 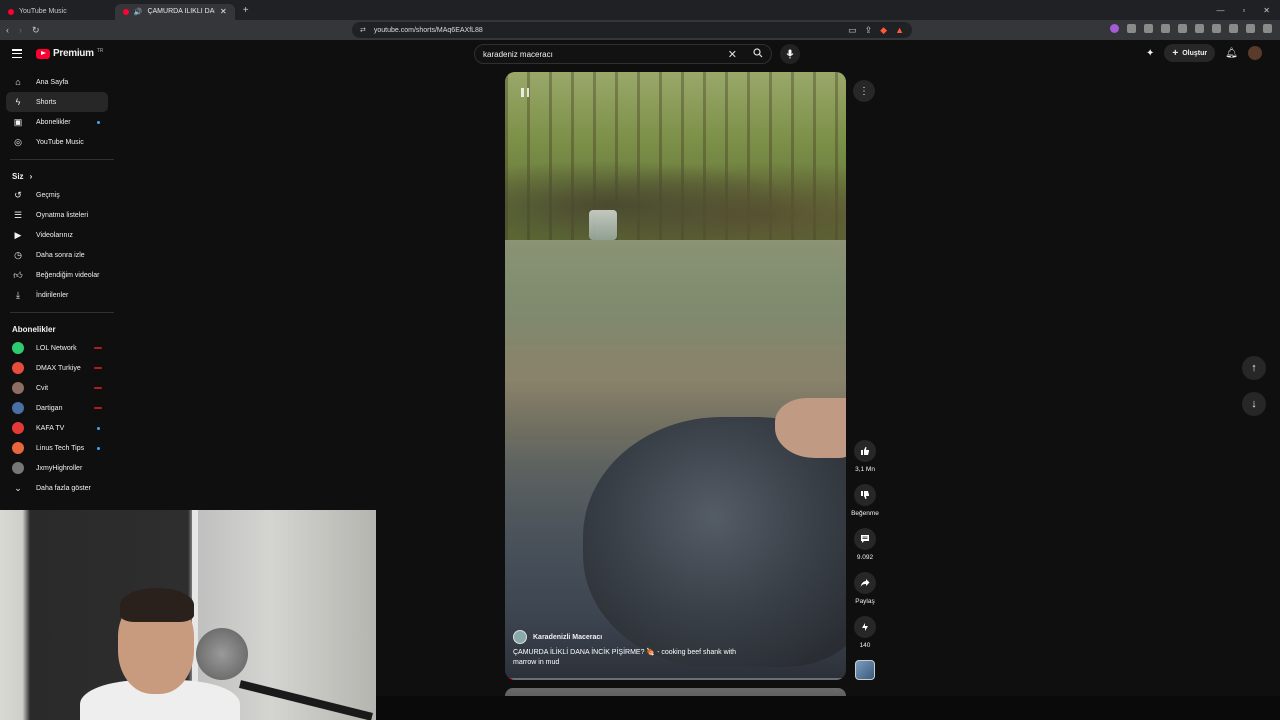 I want to click on arrow-down-icon: ↓, so click(x=1254, y=404).